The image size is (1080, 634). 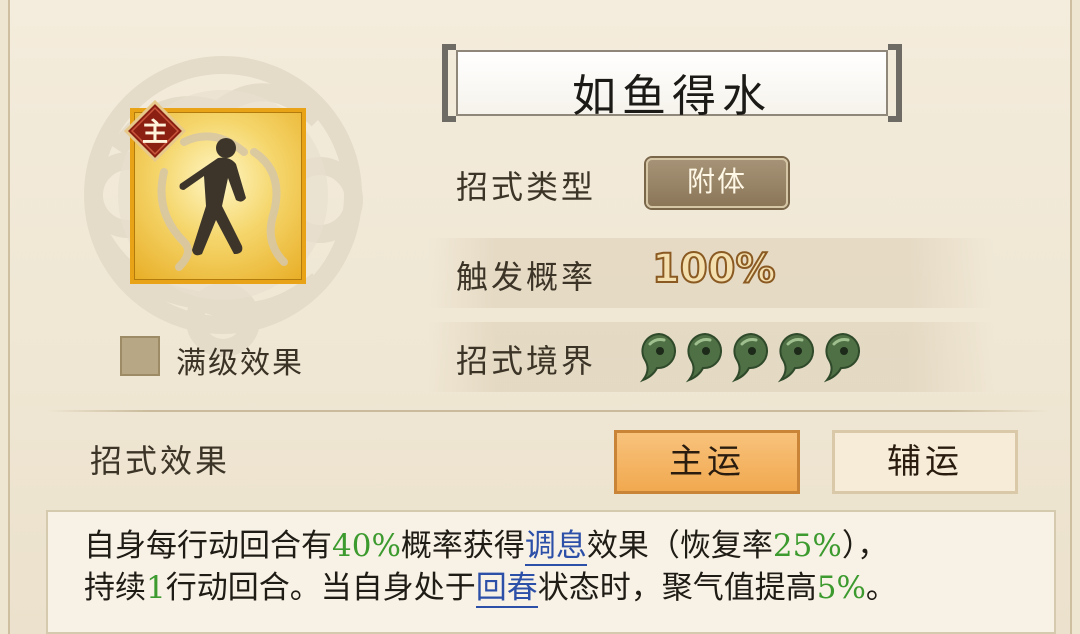 I want to click on skill-realm-level, so click(x=751, y=359).